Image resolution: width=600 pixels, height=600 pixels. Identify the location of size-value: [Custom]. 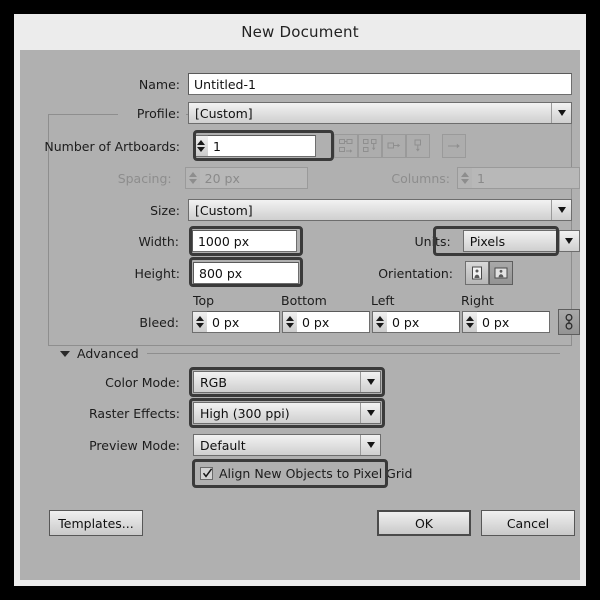
(224, 210).